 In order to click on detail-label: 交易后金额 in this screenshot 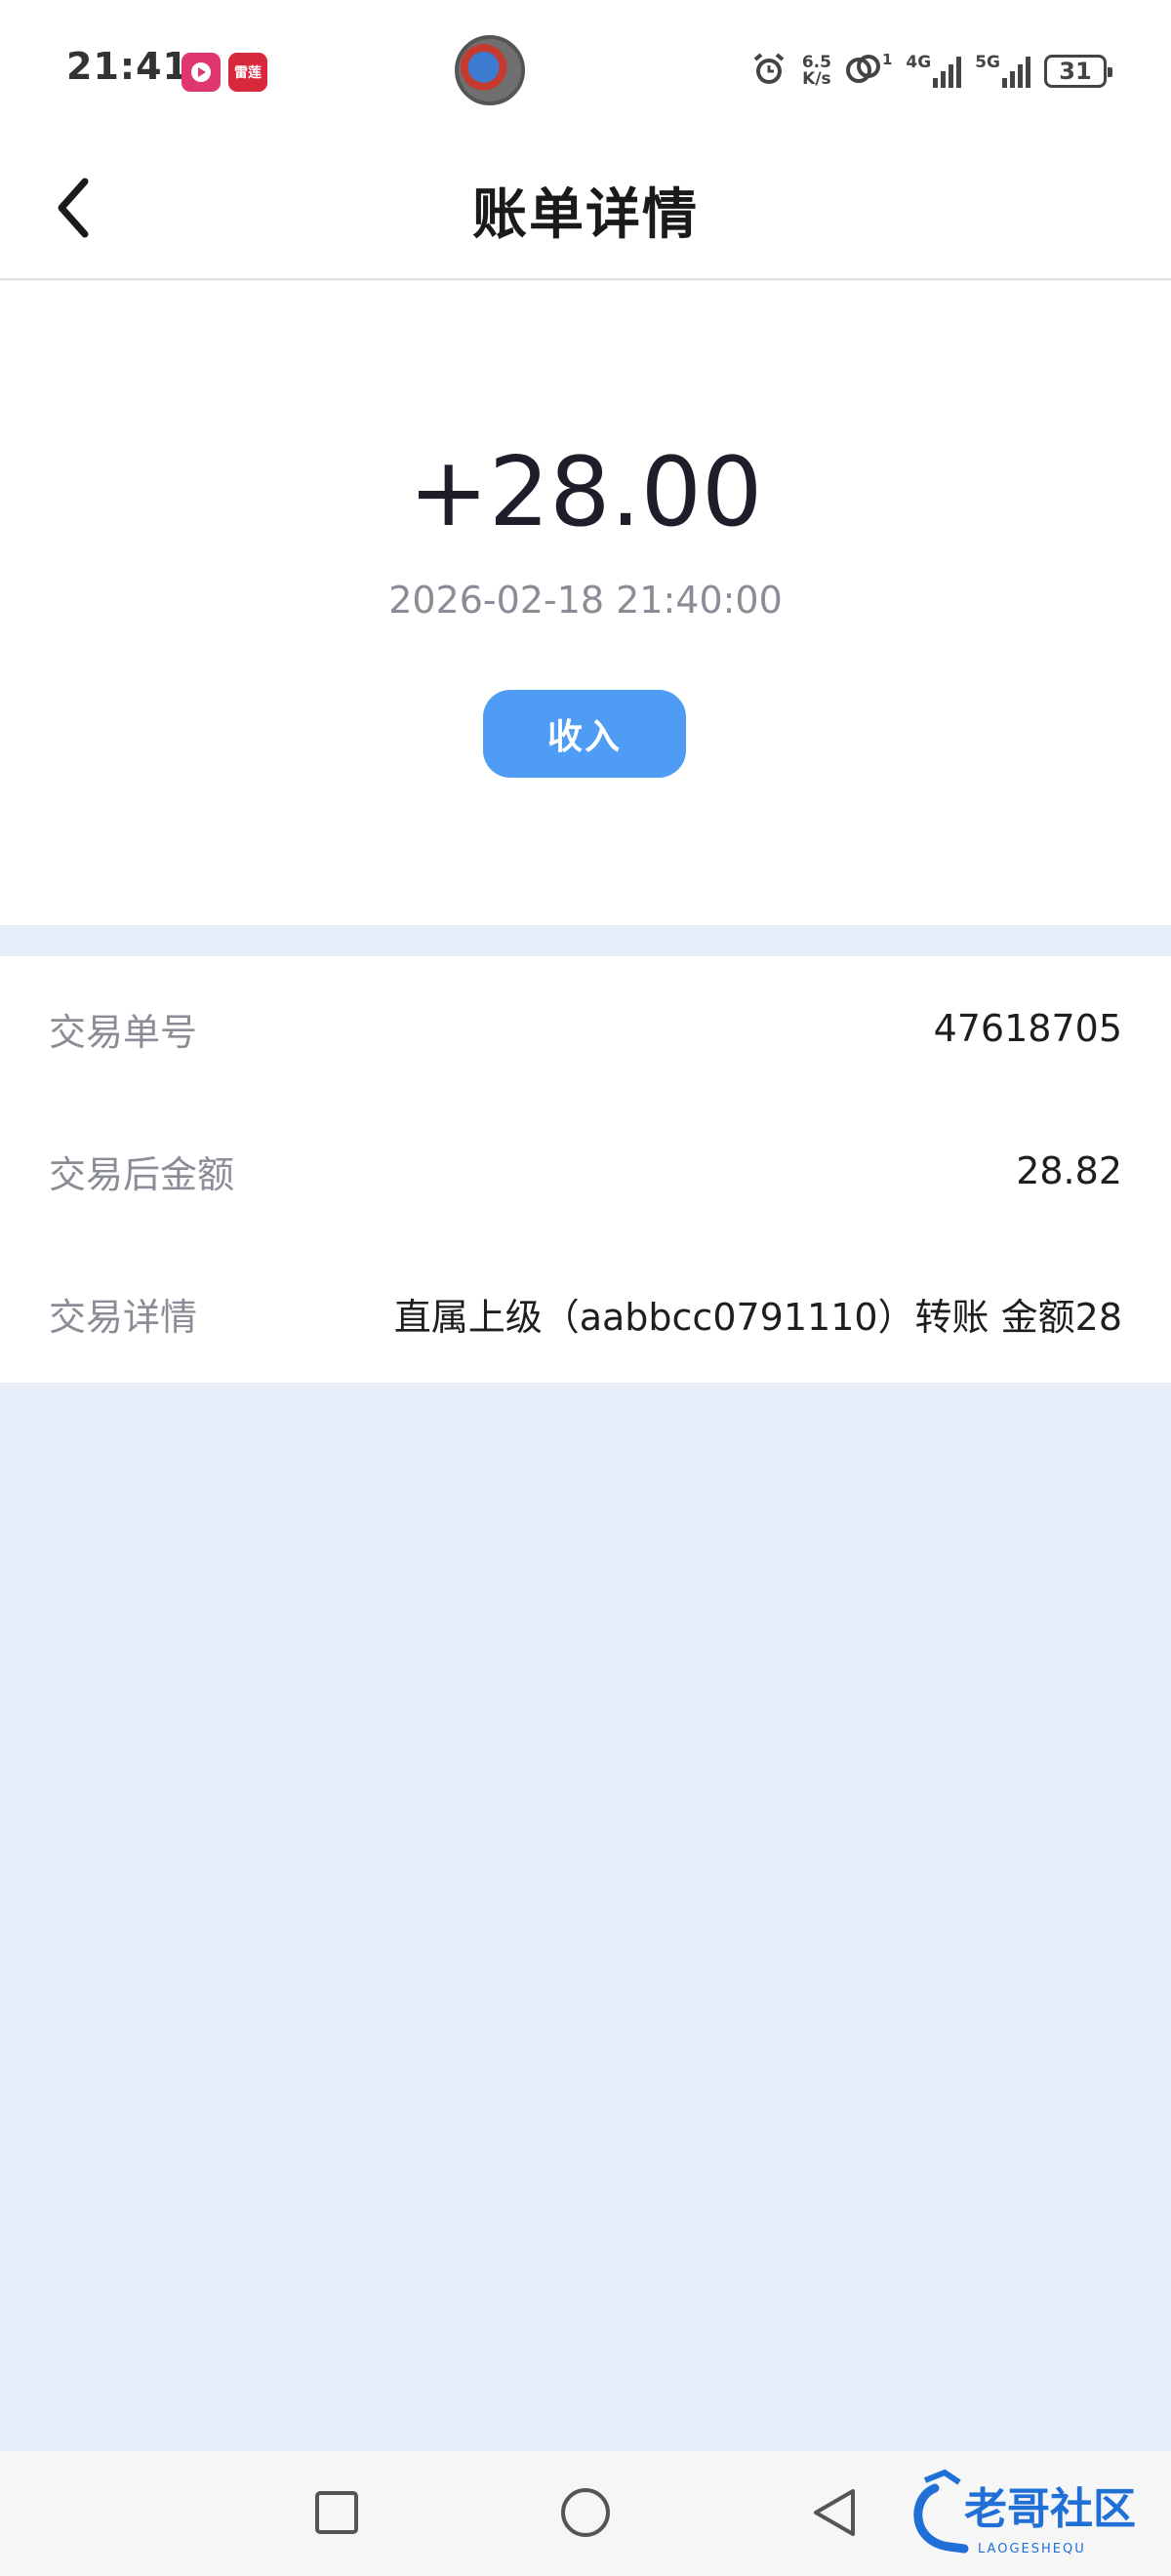, I will do `click(142, 1174)`.